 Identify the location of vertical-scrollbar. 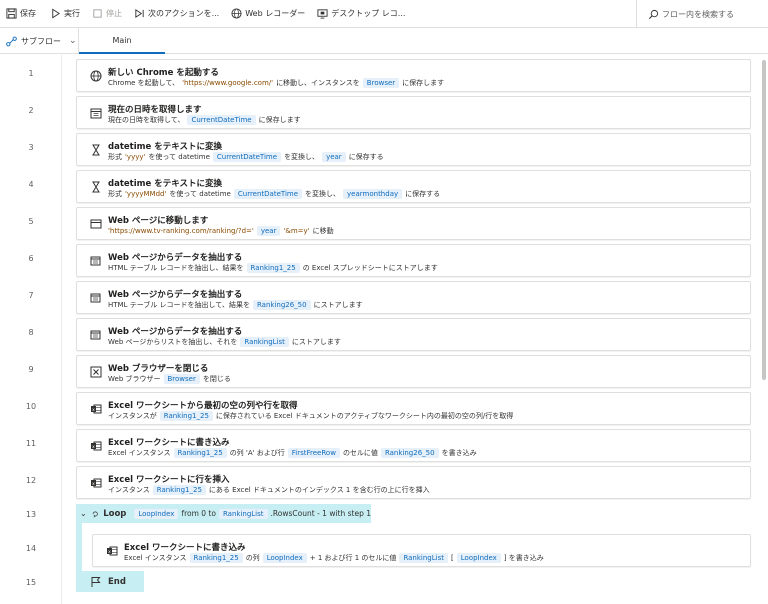
(764, 220).